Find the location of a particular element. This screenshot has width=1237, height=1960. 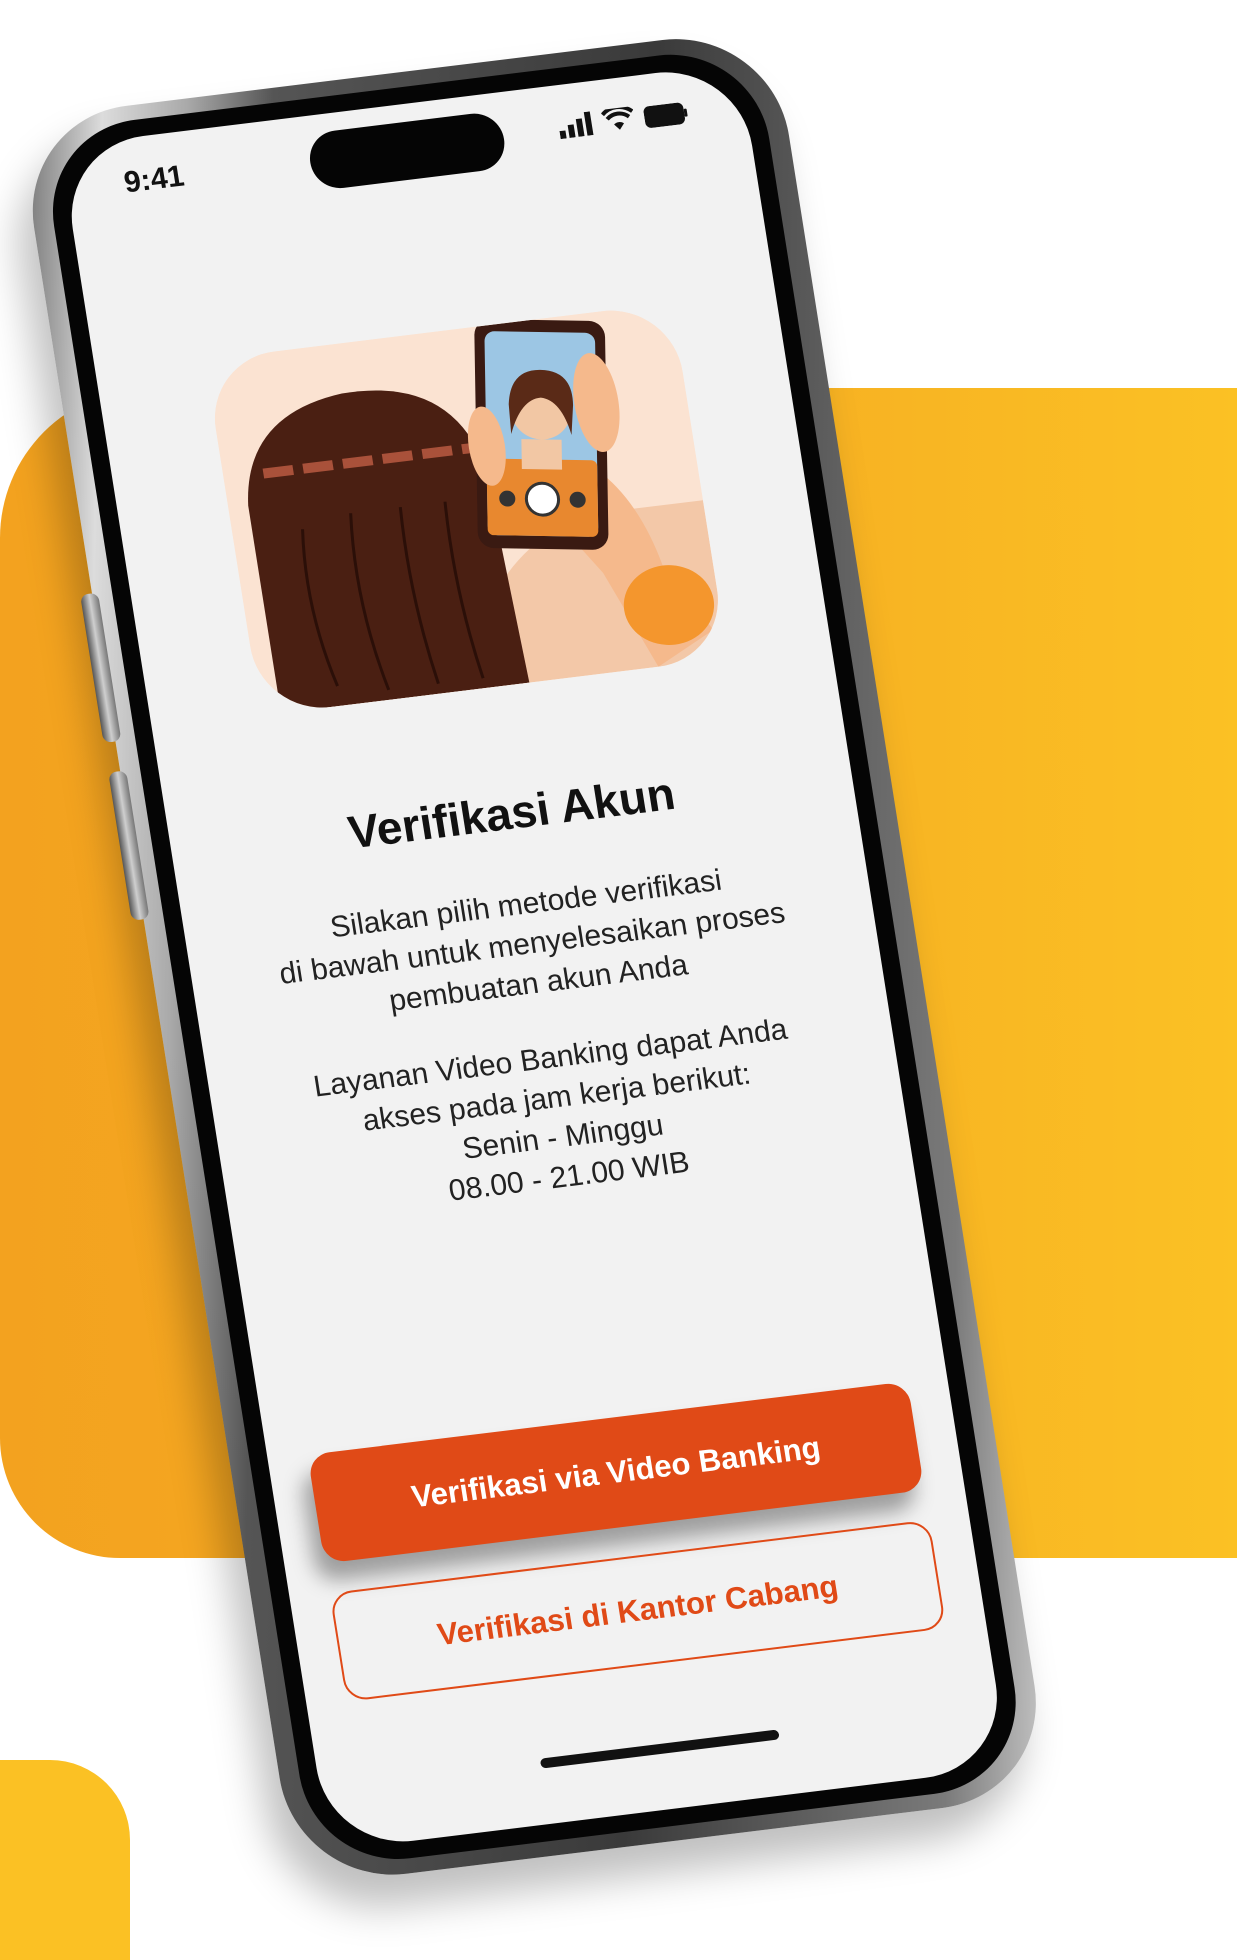

status-time: 9:41 is located at coordinates (154, 179).